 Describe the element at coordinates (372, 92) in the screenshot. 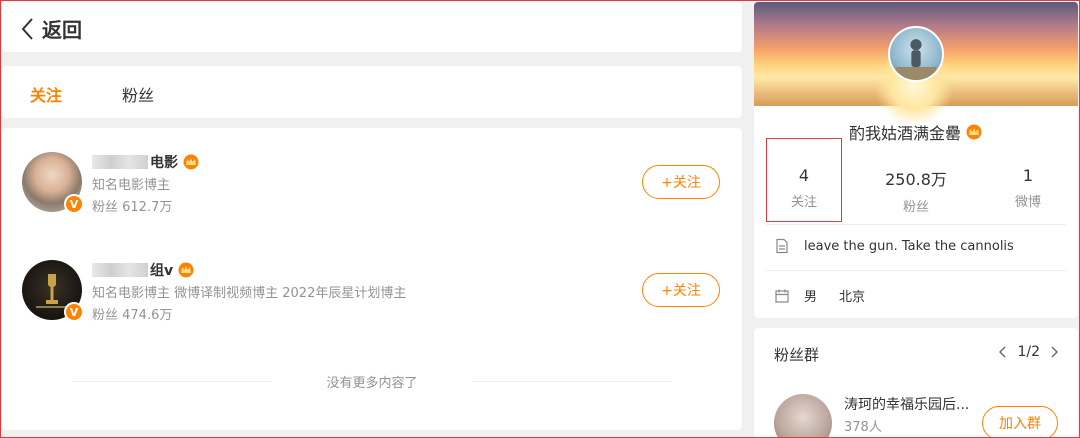

I see `tab-bar: 关注 粉丝` at that location.